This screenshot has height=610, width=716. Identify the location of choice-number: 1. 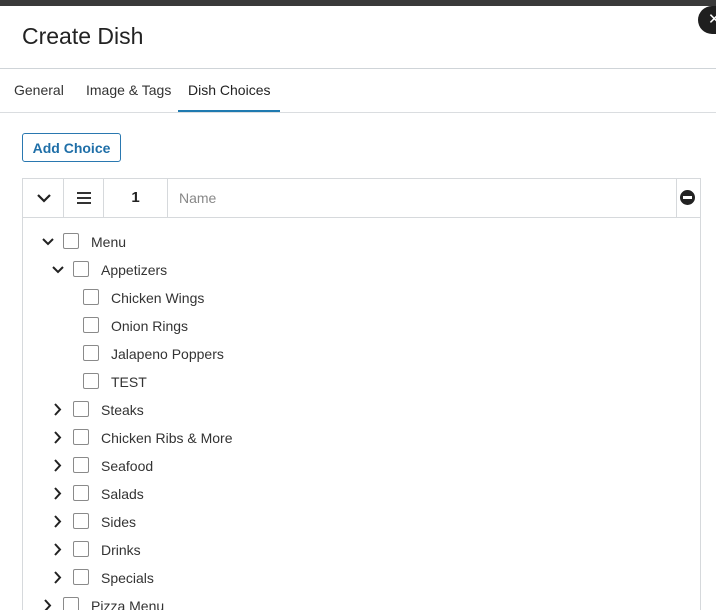
(136, 198).